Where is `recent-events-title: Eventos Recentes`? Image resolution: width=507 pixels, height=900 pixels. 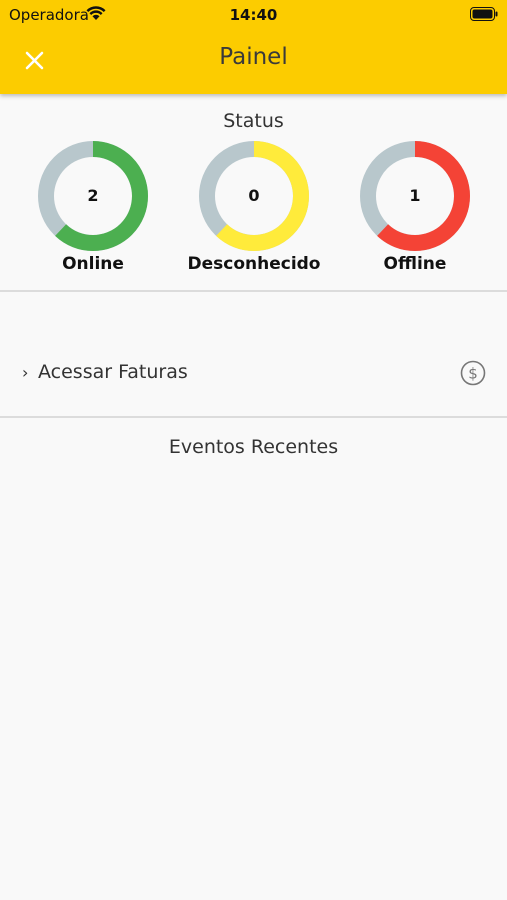
recent-events-title: Eventos Recentes is located at coordinates (253, 447).